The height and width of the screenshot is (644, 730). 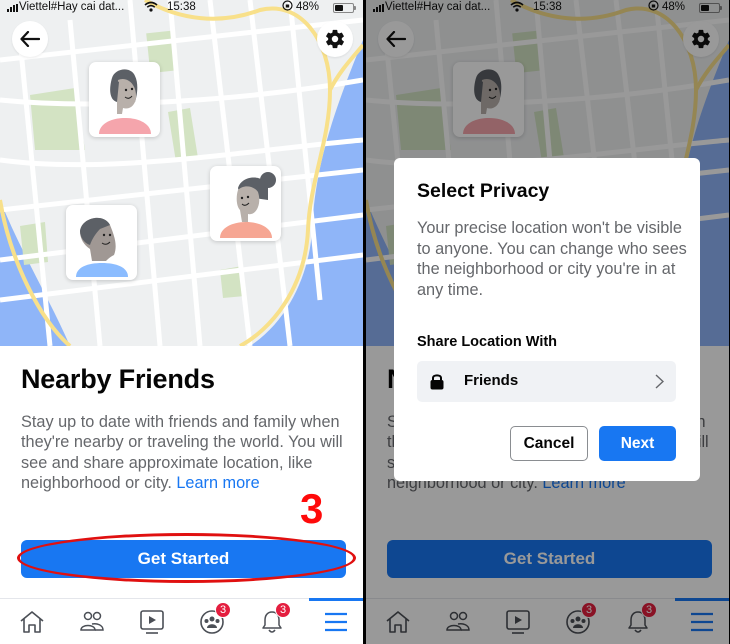 I want to click on video-icon, so click(x=152, y=622).